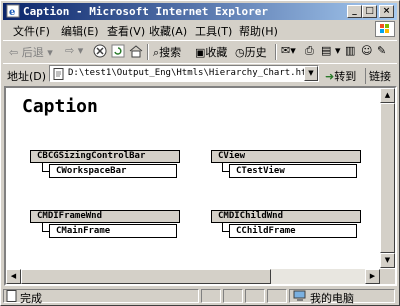 This screenshot has height=306, width=400. What do you see at coordinates (211, 52) in the screenshot?
I see `favorites-button: ▣收藏` at bounding box center [211, 52].